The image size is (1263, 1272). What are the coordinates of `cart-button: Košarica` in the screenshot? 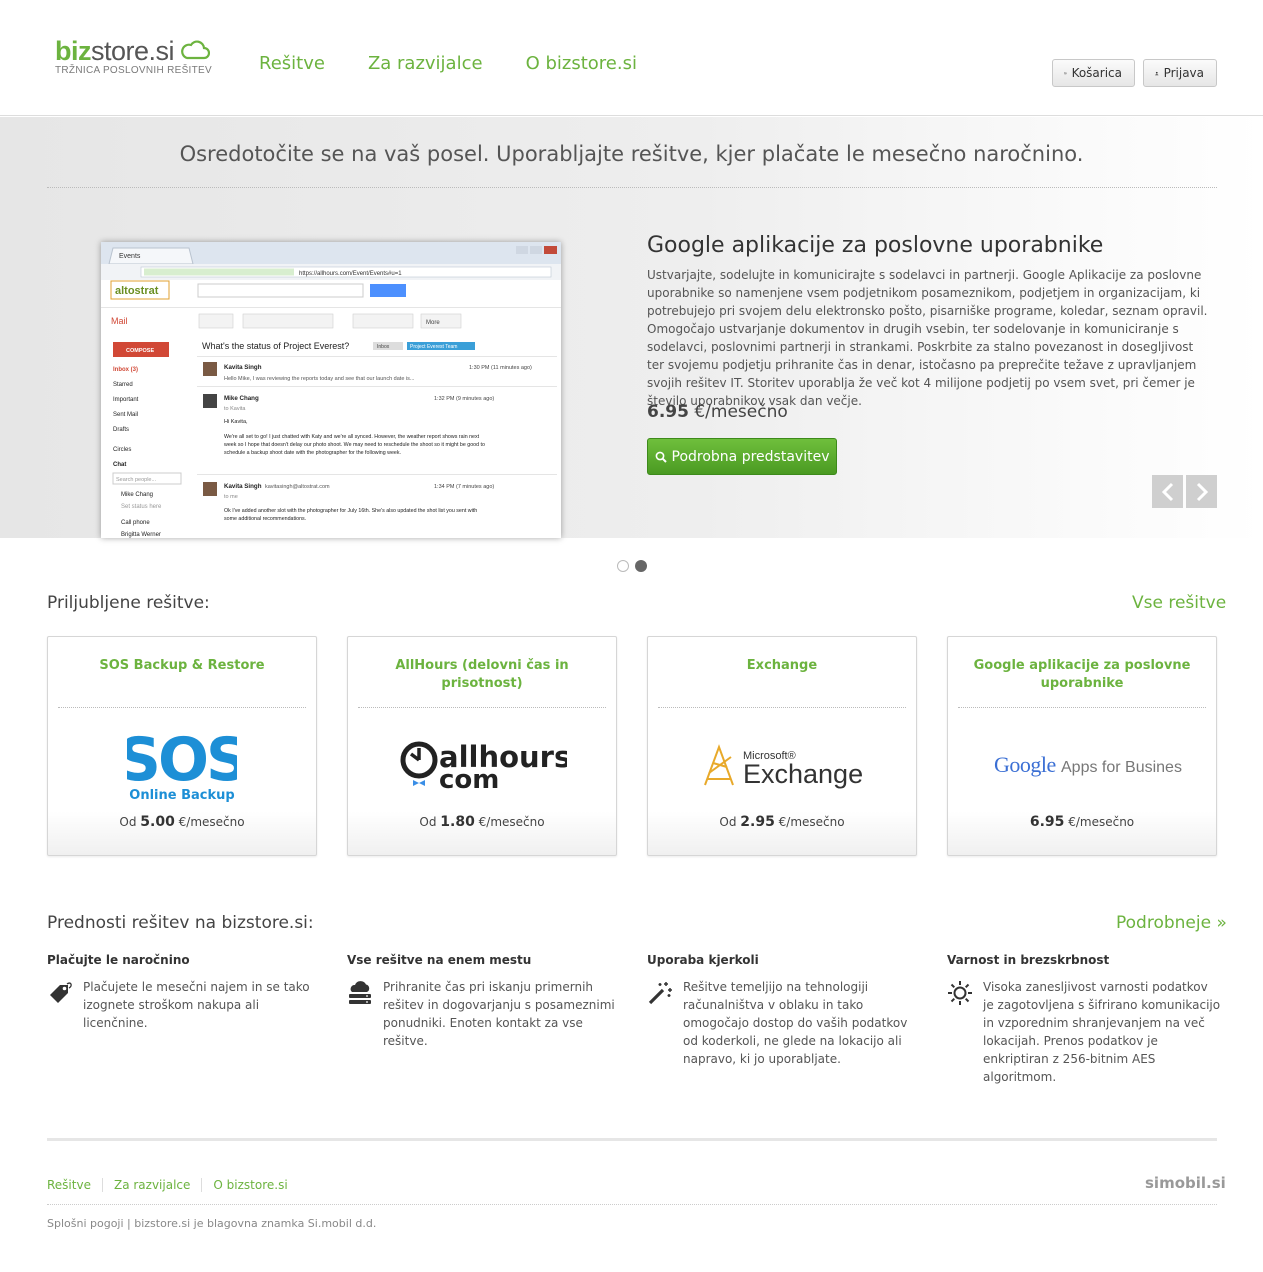 It's located at (1093, 73).